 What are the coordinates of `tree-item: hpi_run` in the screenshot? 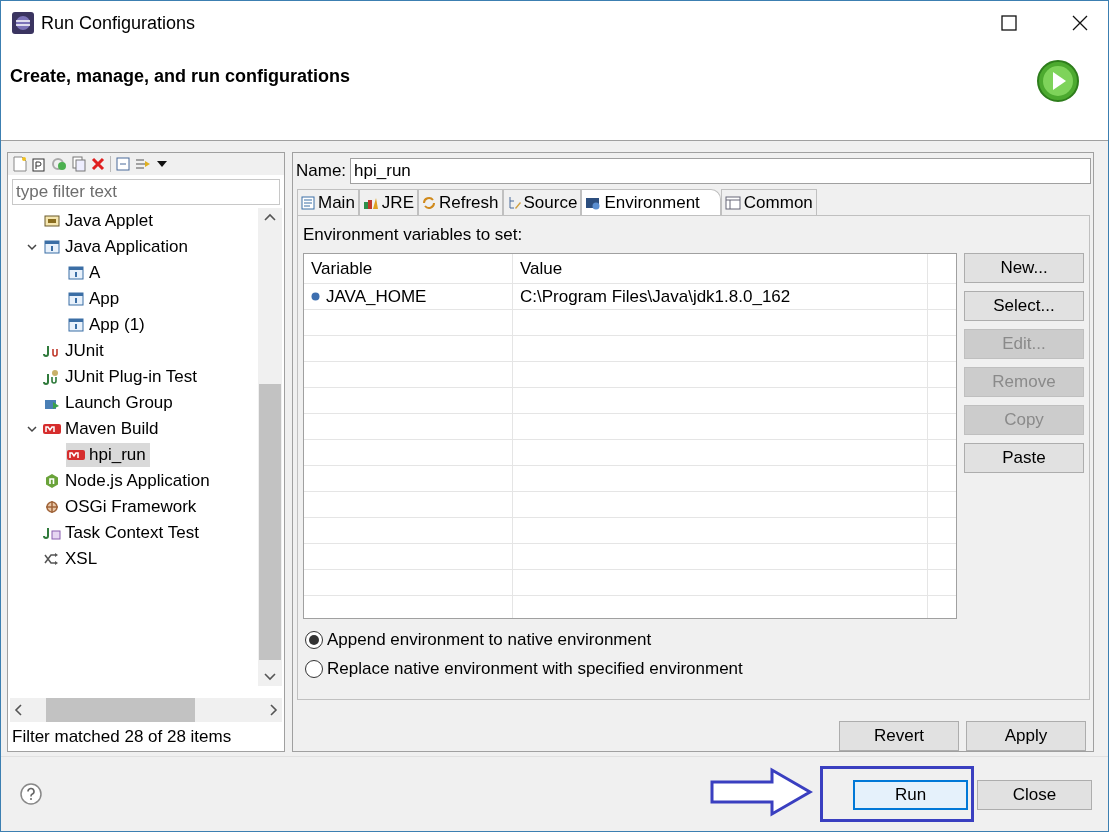 It's located at (108, 455).